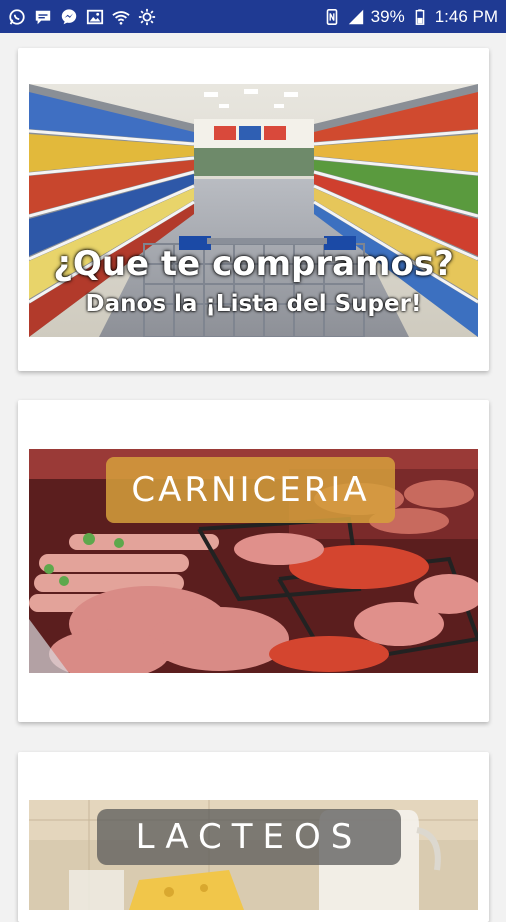 This screenshot has width=506, height=922. Describe the element at coordinates (17, 17) in the screenshot. I see `whatsapp-icon` at that location.